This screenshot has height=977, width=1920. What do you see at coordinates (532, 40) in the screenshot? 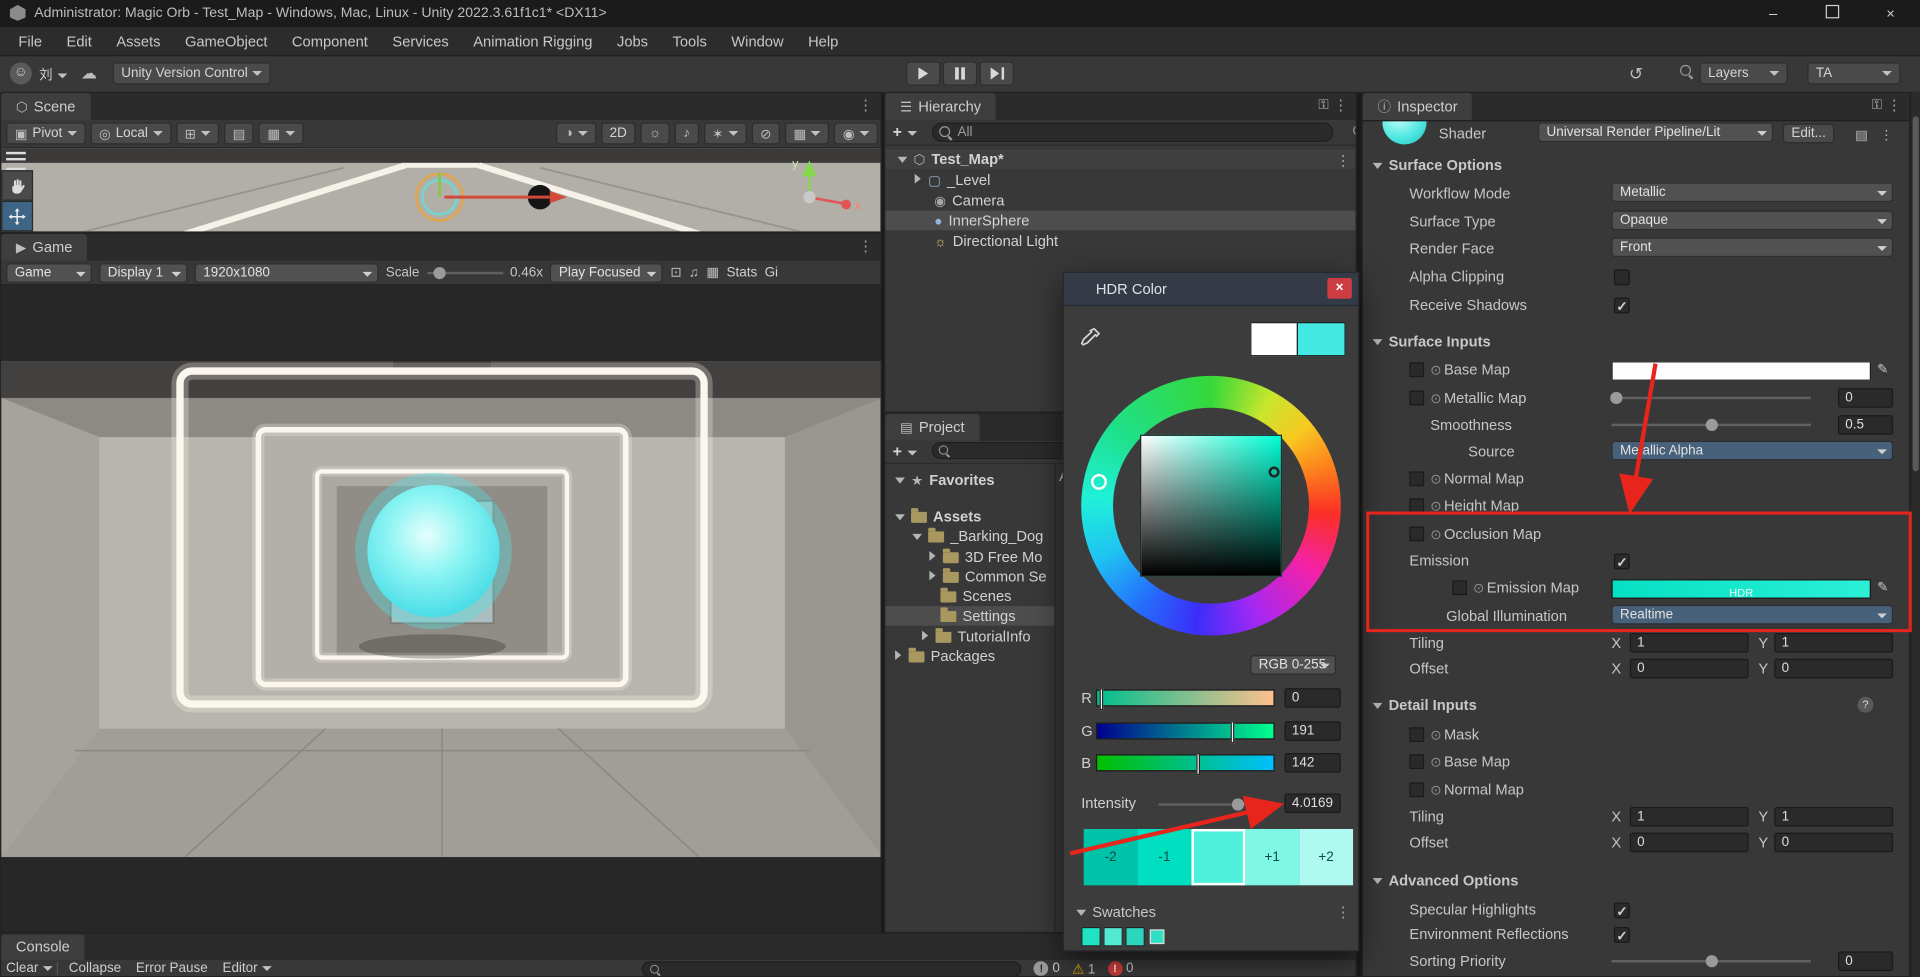
I see `menu-animation-rigging: Animation Rigging` at bounding box center [532, 40].